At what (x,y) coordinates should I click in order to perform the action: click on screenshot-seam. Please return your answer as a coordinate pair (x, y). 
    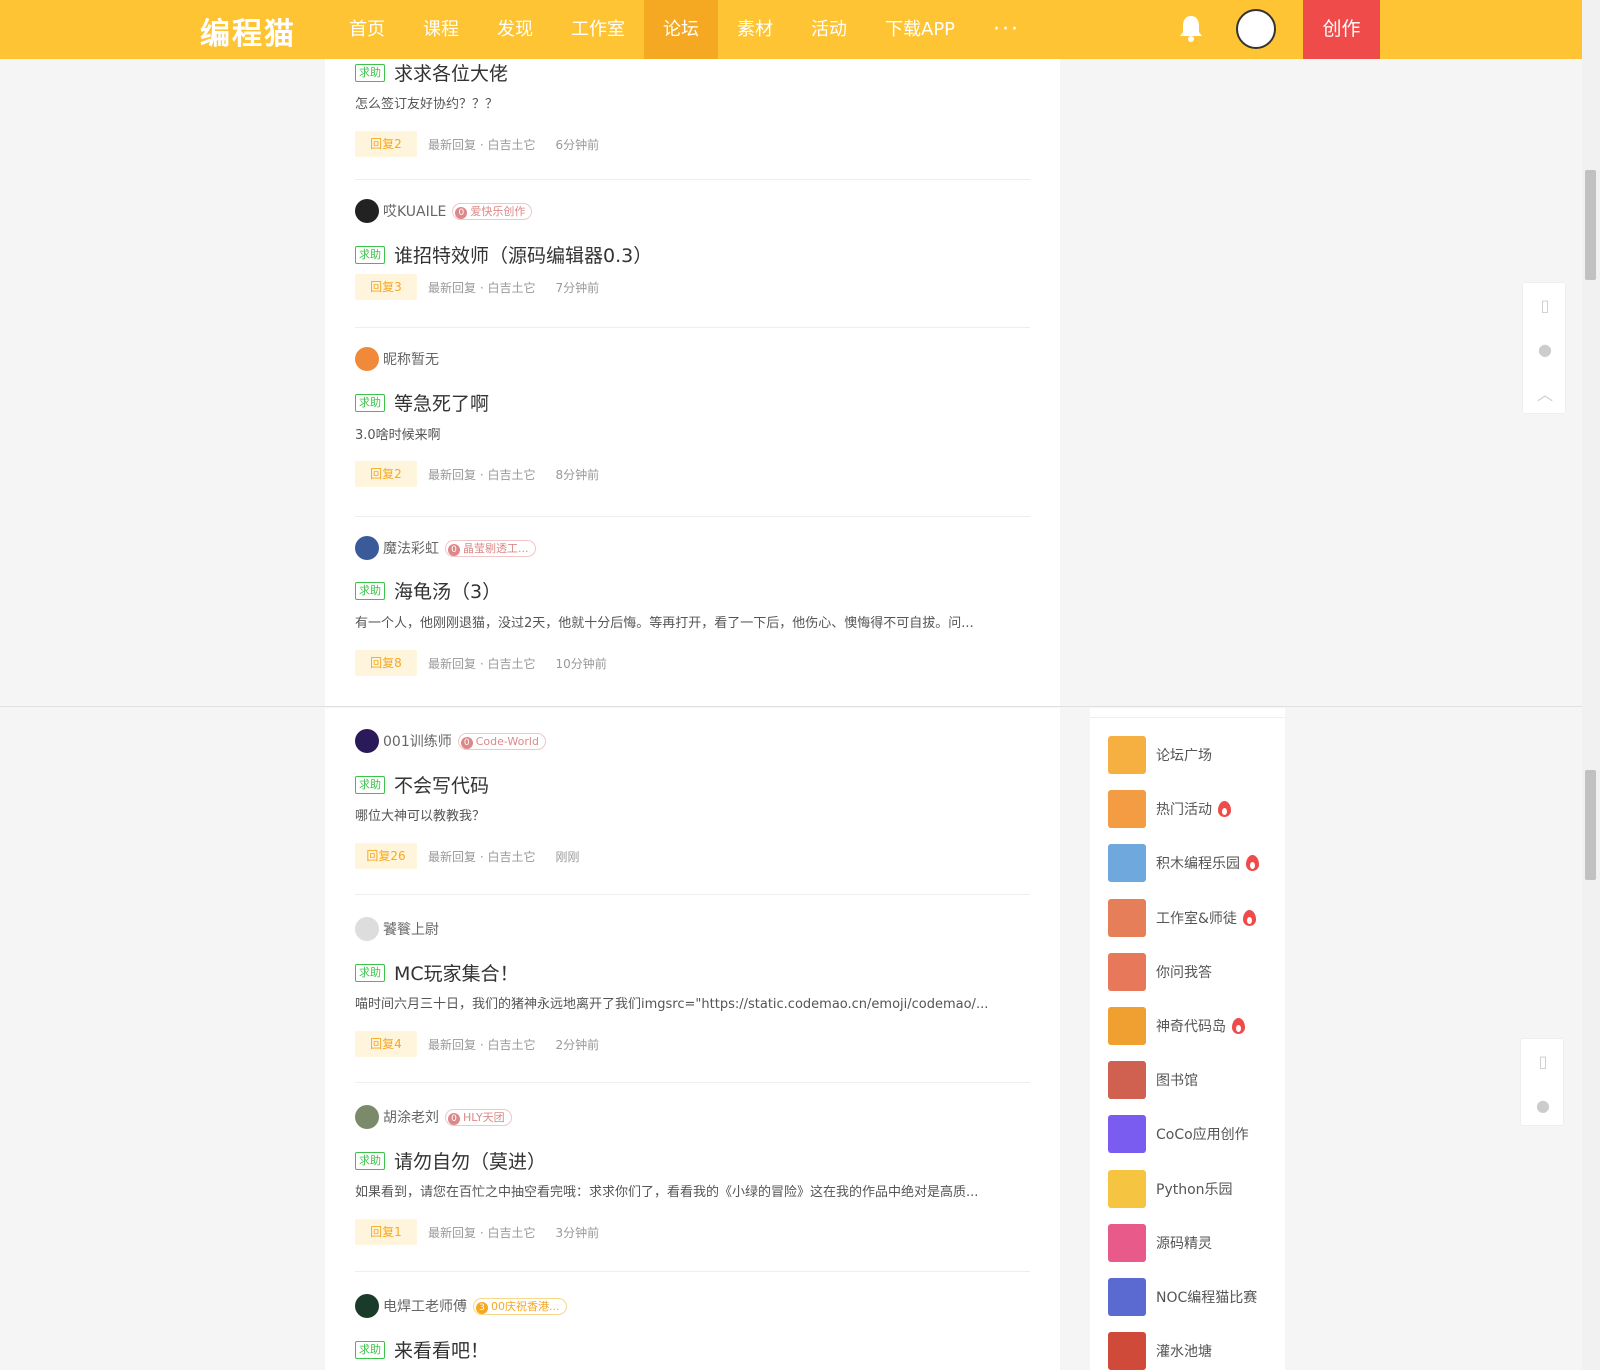
    Looking at the image, I should click on (791, 706).